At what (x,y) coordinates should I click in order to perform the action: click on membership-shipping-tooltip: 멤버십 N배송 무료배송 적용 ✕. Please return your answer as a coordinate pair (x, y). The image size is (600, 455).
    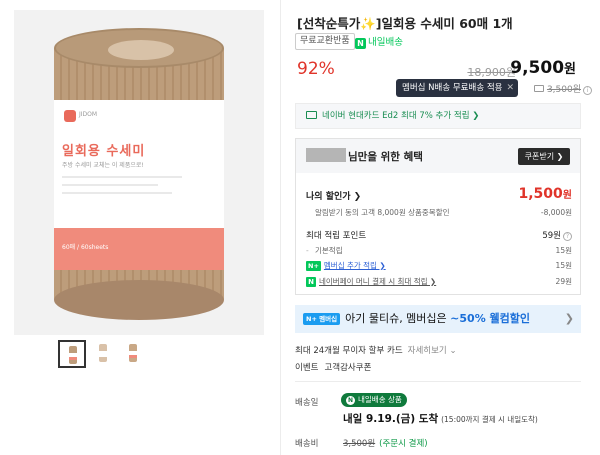
    Looking at the image, I should click on (457, 88).